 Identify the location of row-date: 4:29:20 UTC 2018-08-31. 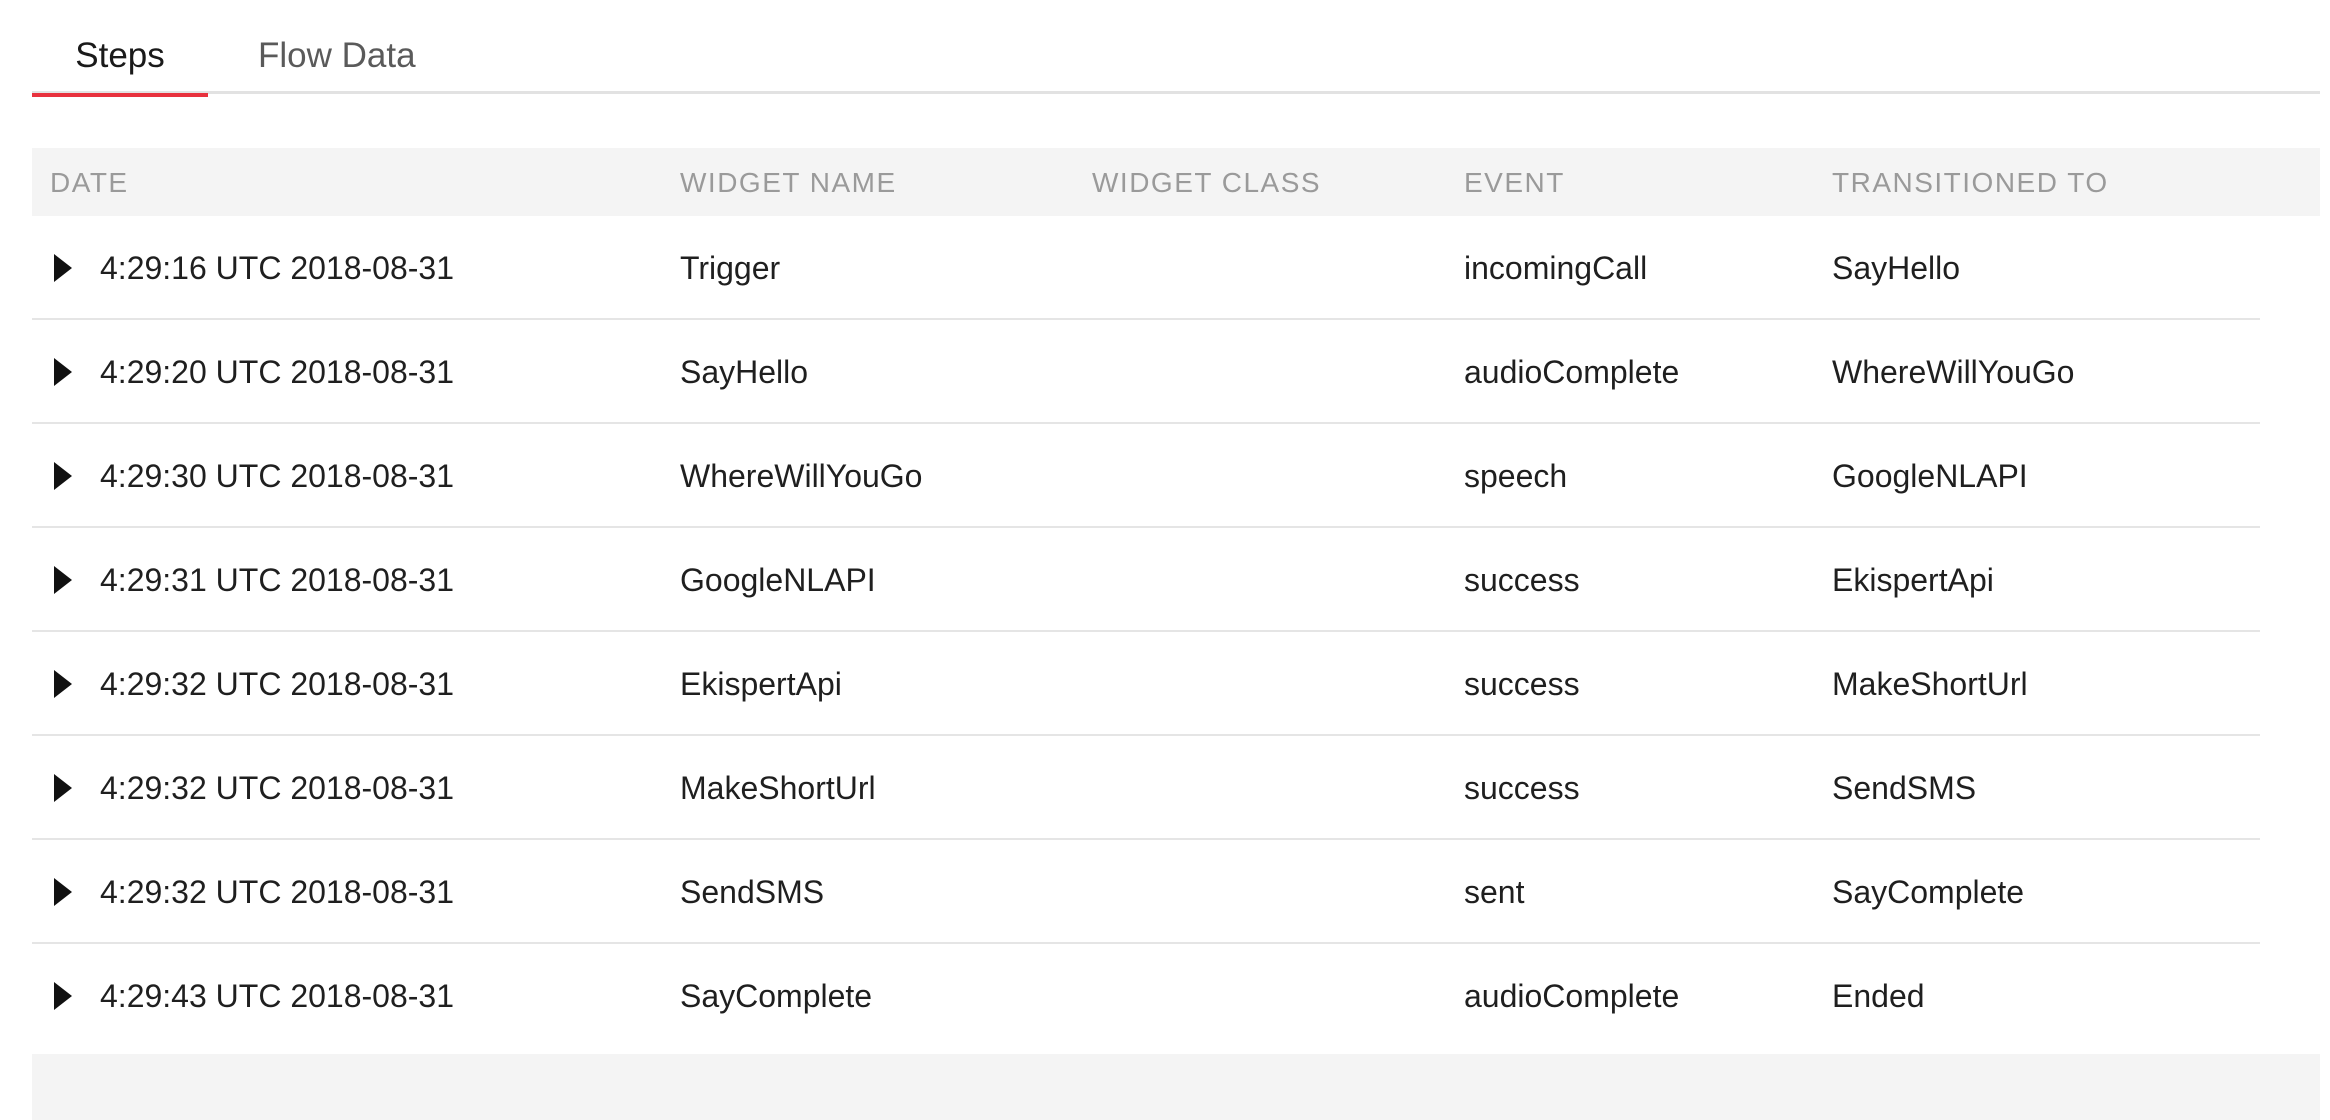
(277, 372).